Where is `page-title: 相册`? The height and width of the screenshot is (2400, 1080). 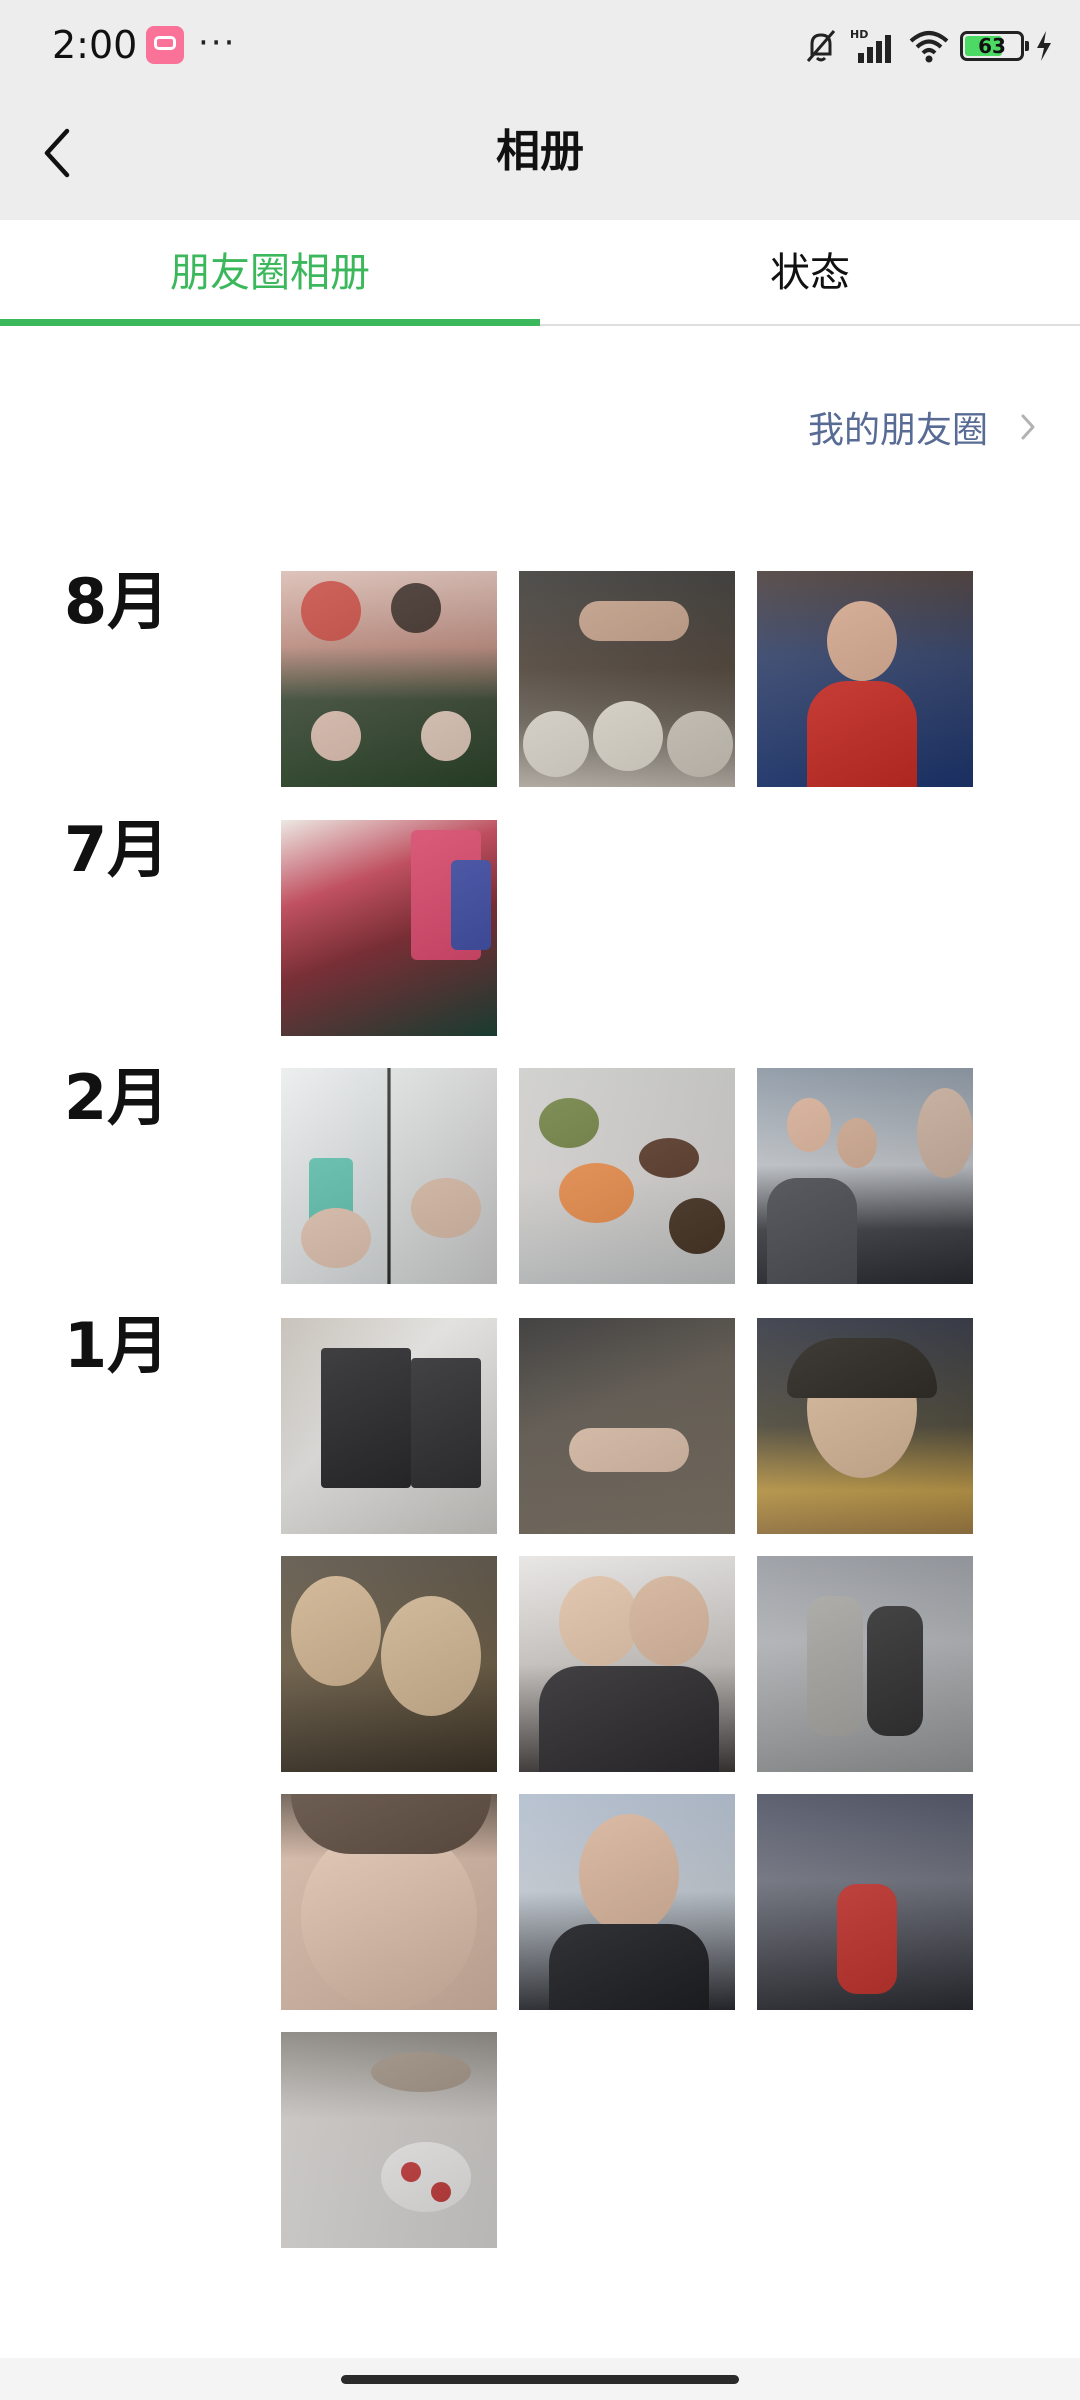
page-title: 相册 is located at coordinates (540, 151).